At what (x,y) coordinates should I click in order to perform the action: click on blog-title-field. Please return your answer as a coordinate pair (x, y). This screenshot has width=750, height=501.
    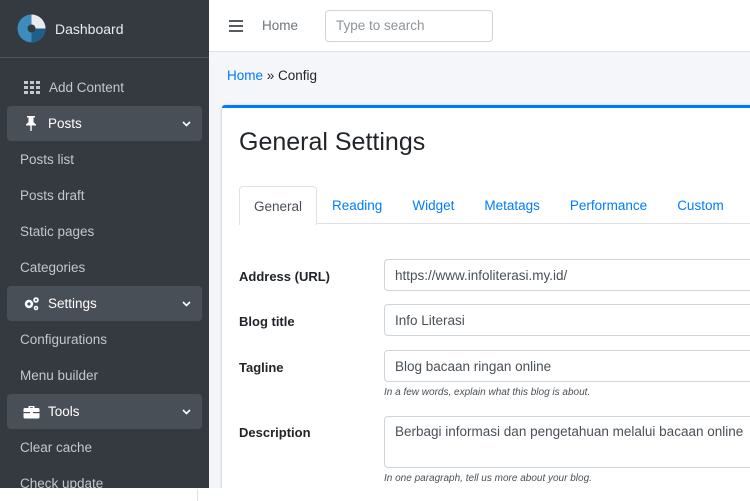
    Looking at the image, I should click on (567, 320).